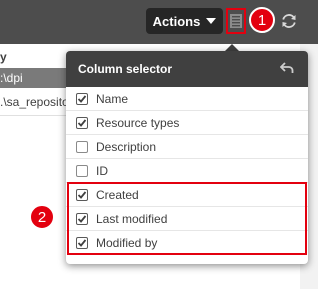 The height and width of the screenshot is (289, 320). I want to click on back-arrow-icon, so click(287, 68).